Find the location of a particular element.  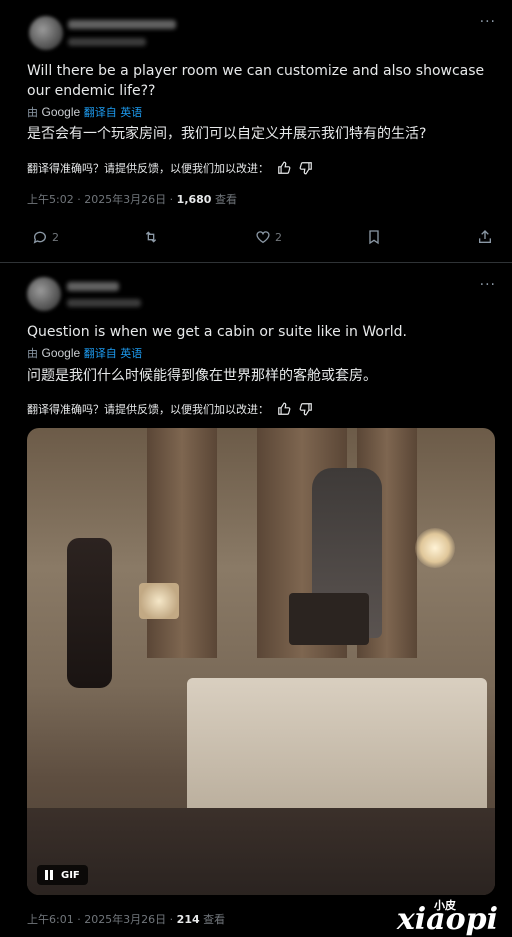

bookmark-icon is located at coordinates (374, 237).